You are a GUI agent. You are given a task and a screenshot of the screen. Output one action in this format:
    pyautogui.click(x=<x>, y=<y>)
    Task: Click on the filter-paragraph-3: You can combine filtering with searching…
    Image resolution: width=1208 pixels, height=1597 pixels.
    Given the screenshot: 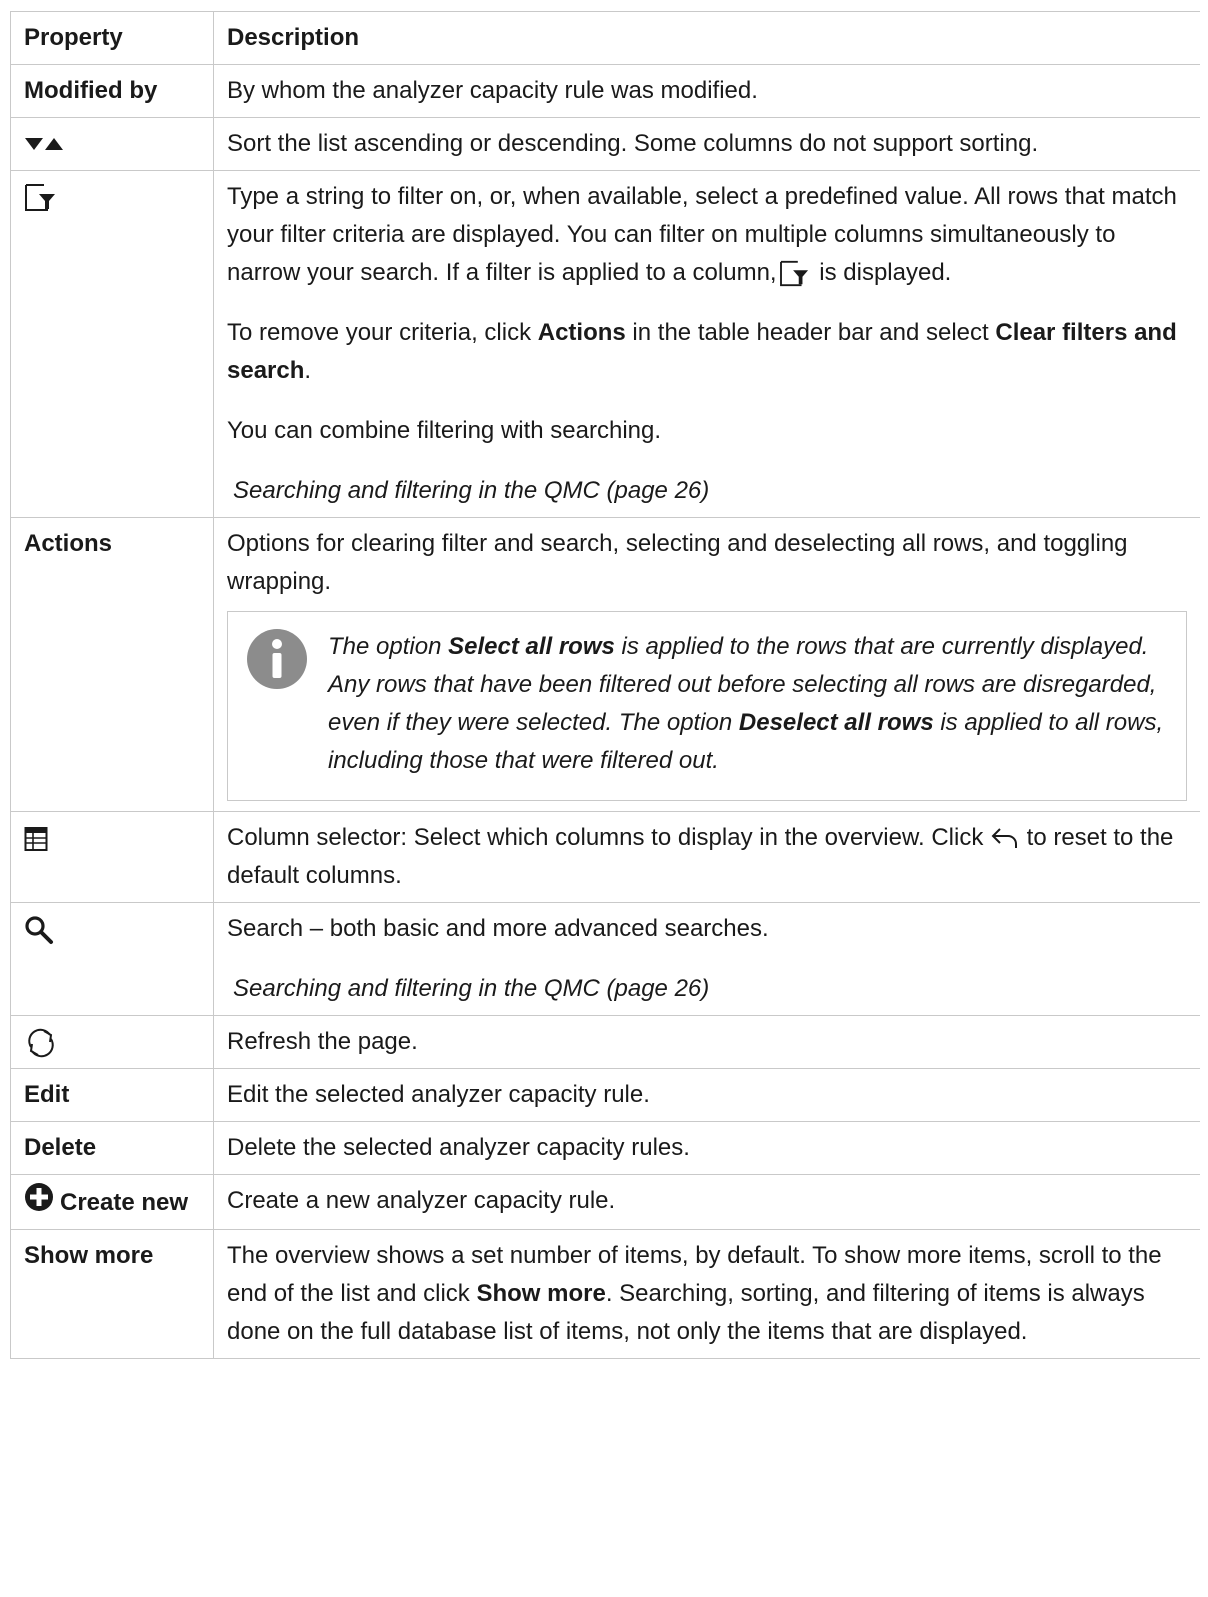 What is the action you would take?
    pyautogui.click(x=444, y=430)
    